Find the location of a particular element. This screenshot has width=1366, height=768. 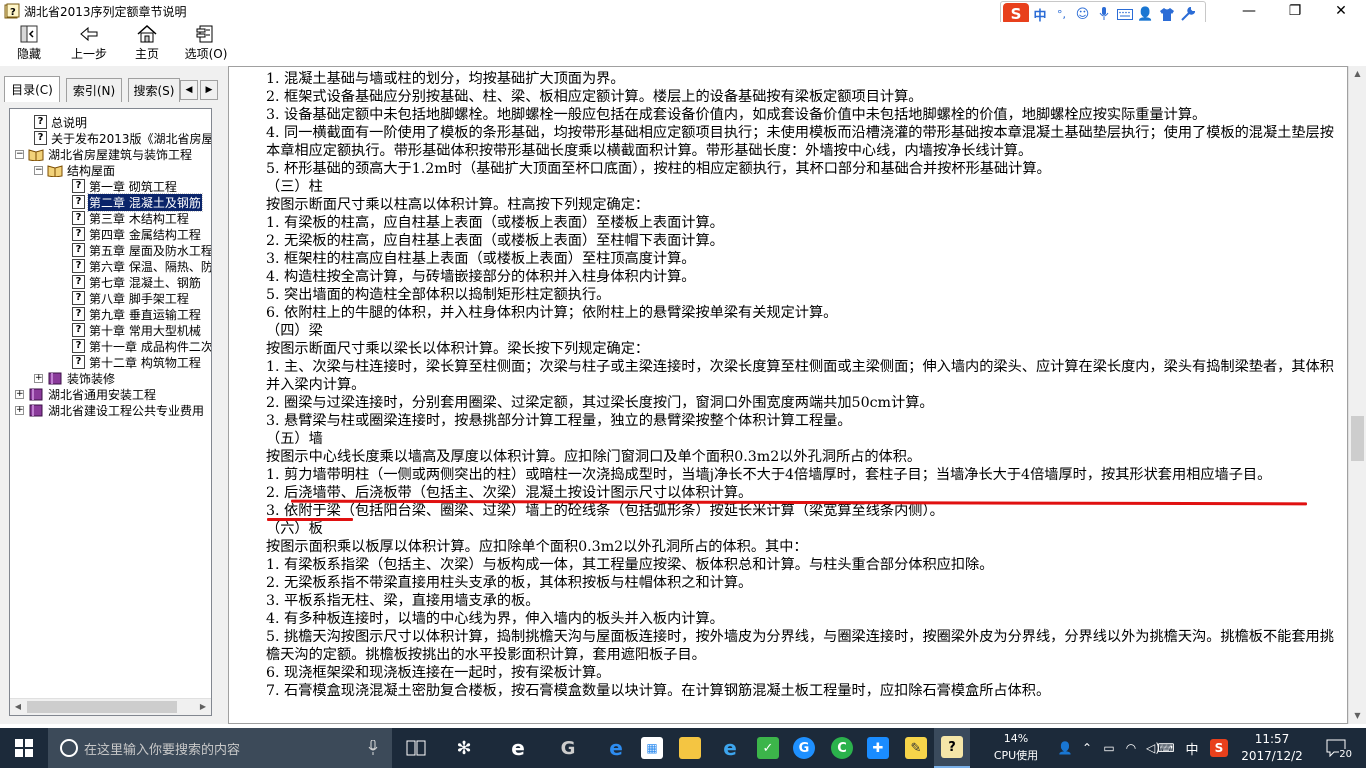

content-line: 5. 突出墙面的构造柱全部体积以捣制矩形柱定额执行。 is located at coordinates (438, 295).